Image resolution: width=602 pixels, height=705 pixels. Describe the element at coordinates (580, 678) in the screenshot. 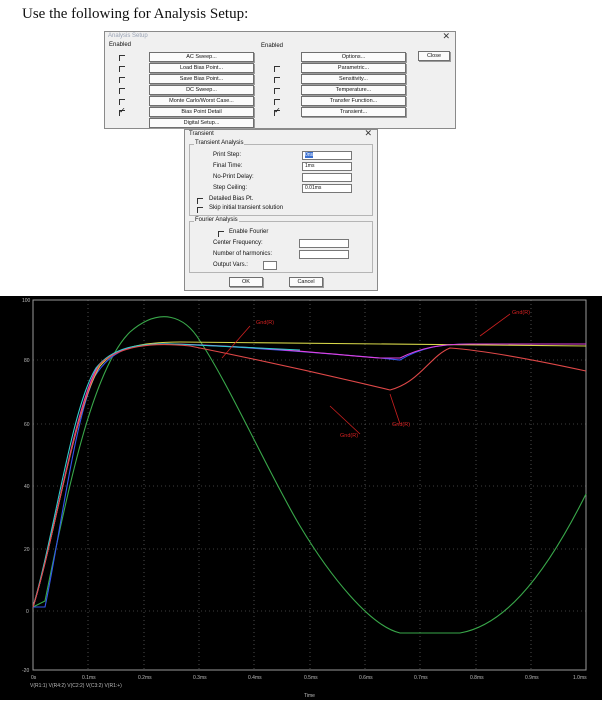

I see `x-tick-10: 1.0ms` at that location.